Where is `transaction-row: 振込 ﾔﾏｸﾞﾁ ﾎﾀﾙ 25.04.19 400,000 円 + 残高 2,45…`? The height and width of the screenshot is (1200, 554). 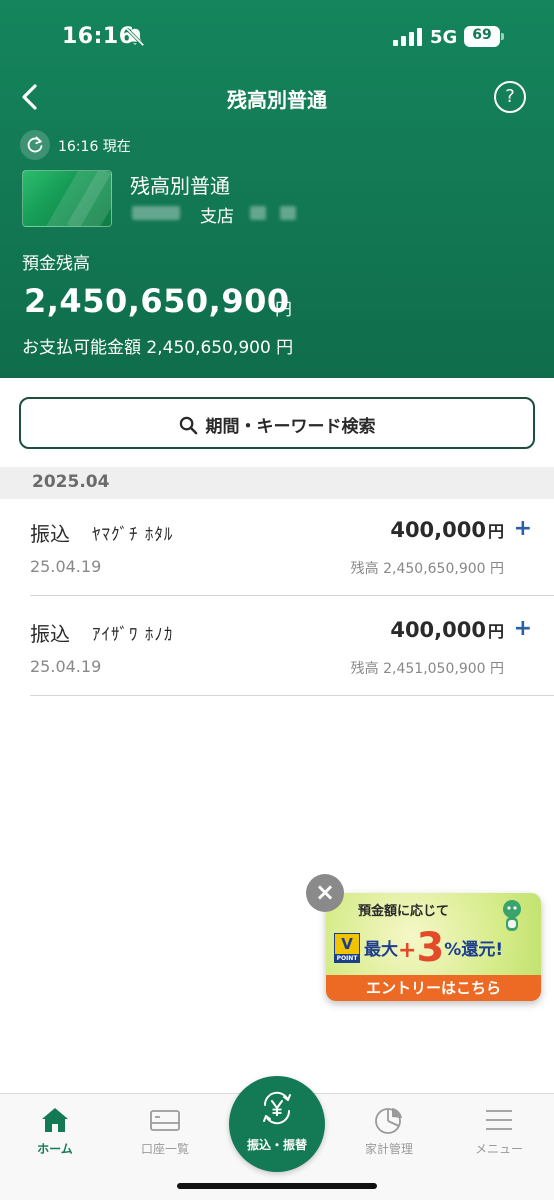 transaction-row: 振込 ﾔﾏｸﾞﾁ ﾎﾀﾙ 25.04.19 400,000 円 + 残高 2,45… is located at coordinates (277, 548).